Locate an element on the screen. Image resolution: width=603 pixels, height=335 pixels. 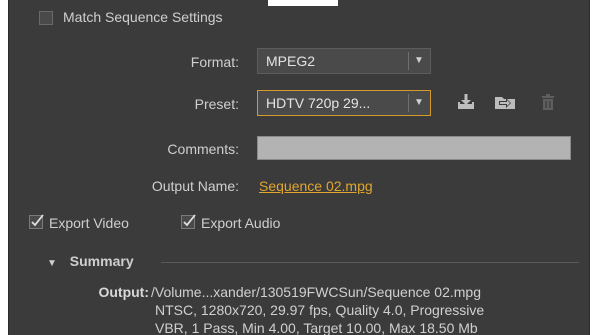
triangle-down-icon: ▼ is located at coordinates (52, 263).